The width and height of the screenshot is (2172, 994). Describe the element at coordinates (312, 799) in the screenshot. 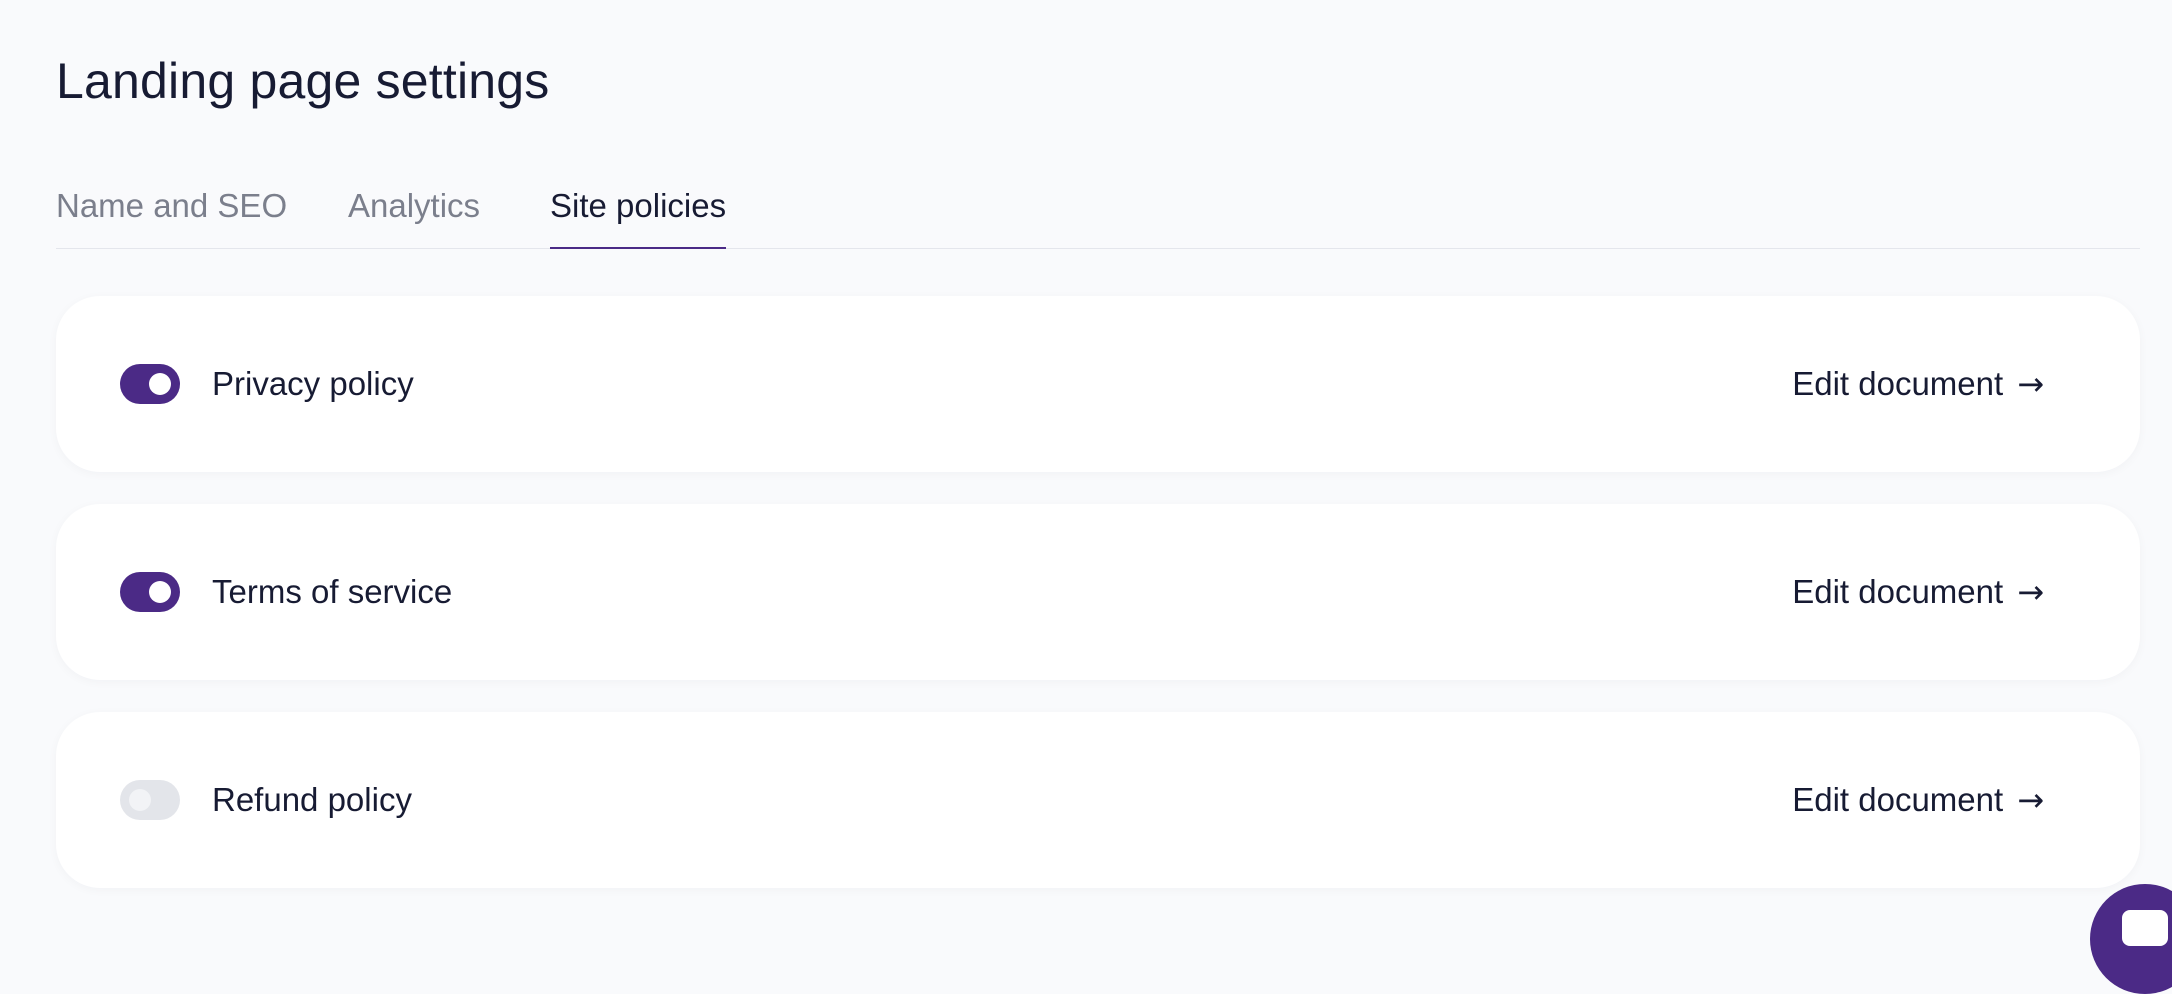

I see `policy-name: Refund policy` at that location.